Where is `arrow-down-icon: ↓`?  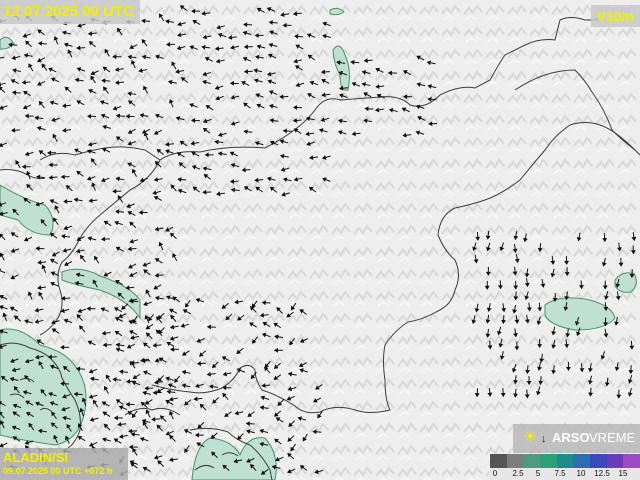
arrow-down-icon: ↓ is located at coordinates (544, 439).